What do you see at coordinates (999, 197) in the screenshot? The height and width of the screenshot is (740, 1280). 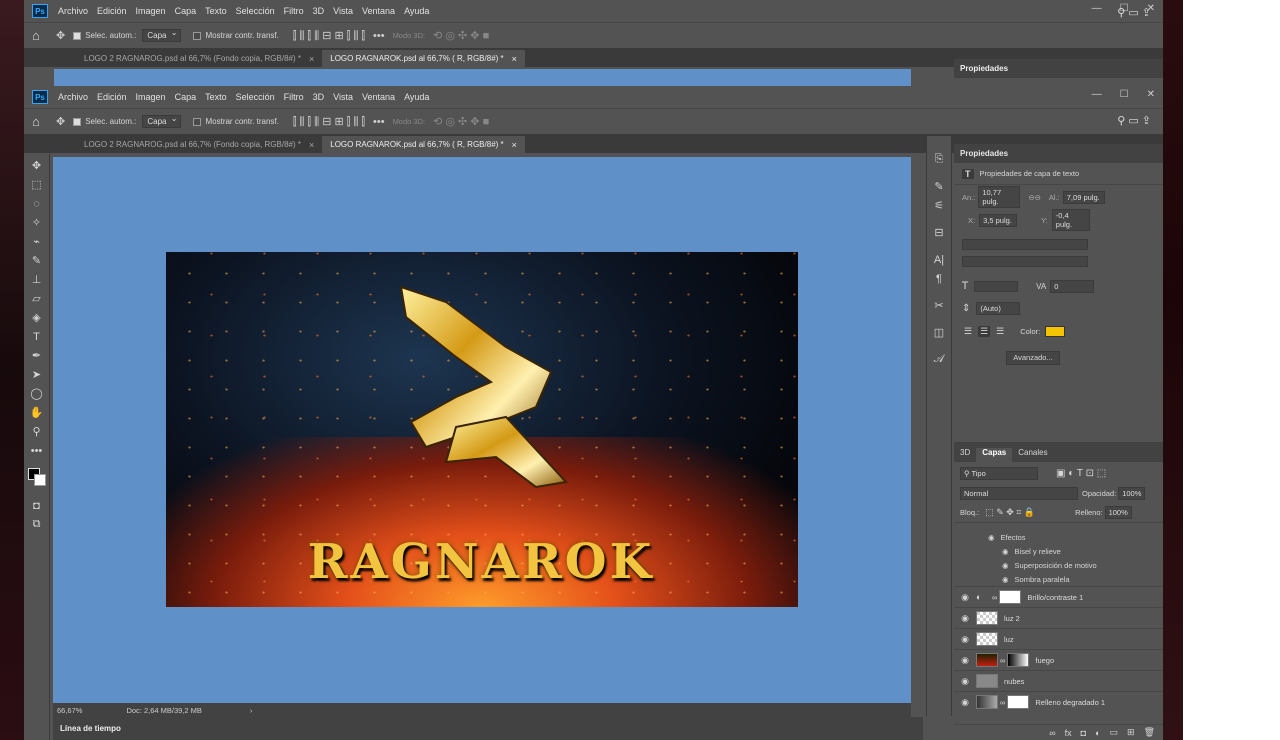 I see `width-field: 10,77 pulg.` at bounding box center [999, 197].